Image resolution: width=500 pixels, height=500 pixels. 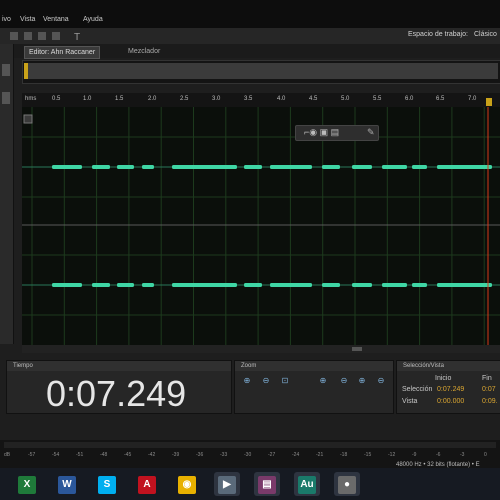 What do you see at coordinates (93, 19) in the screenshot?
I see `menu-item-help: Ayuda` at bounding box center [93, 19].